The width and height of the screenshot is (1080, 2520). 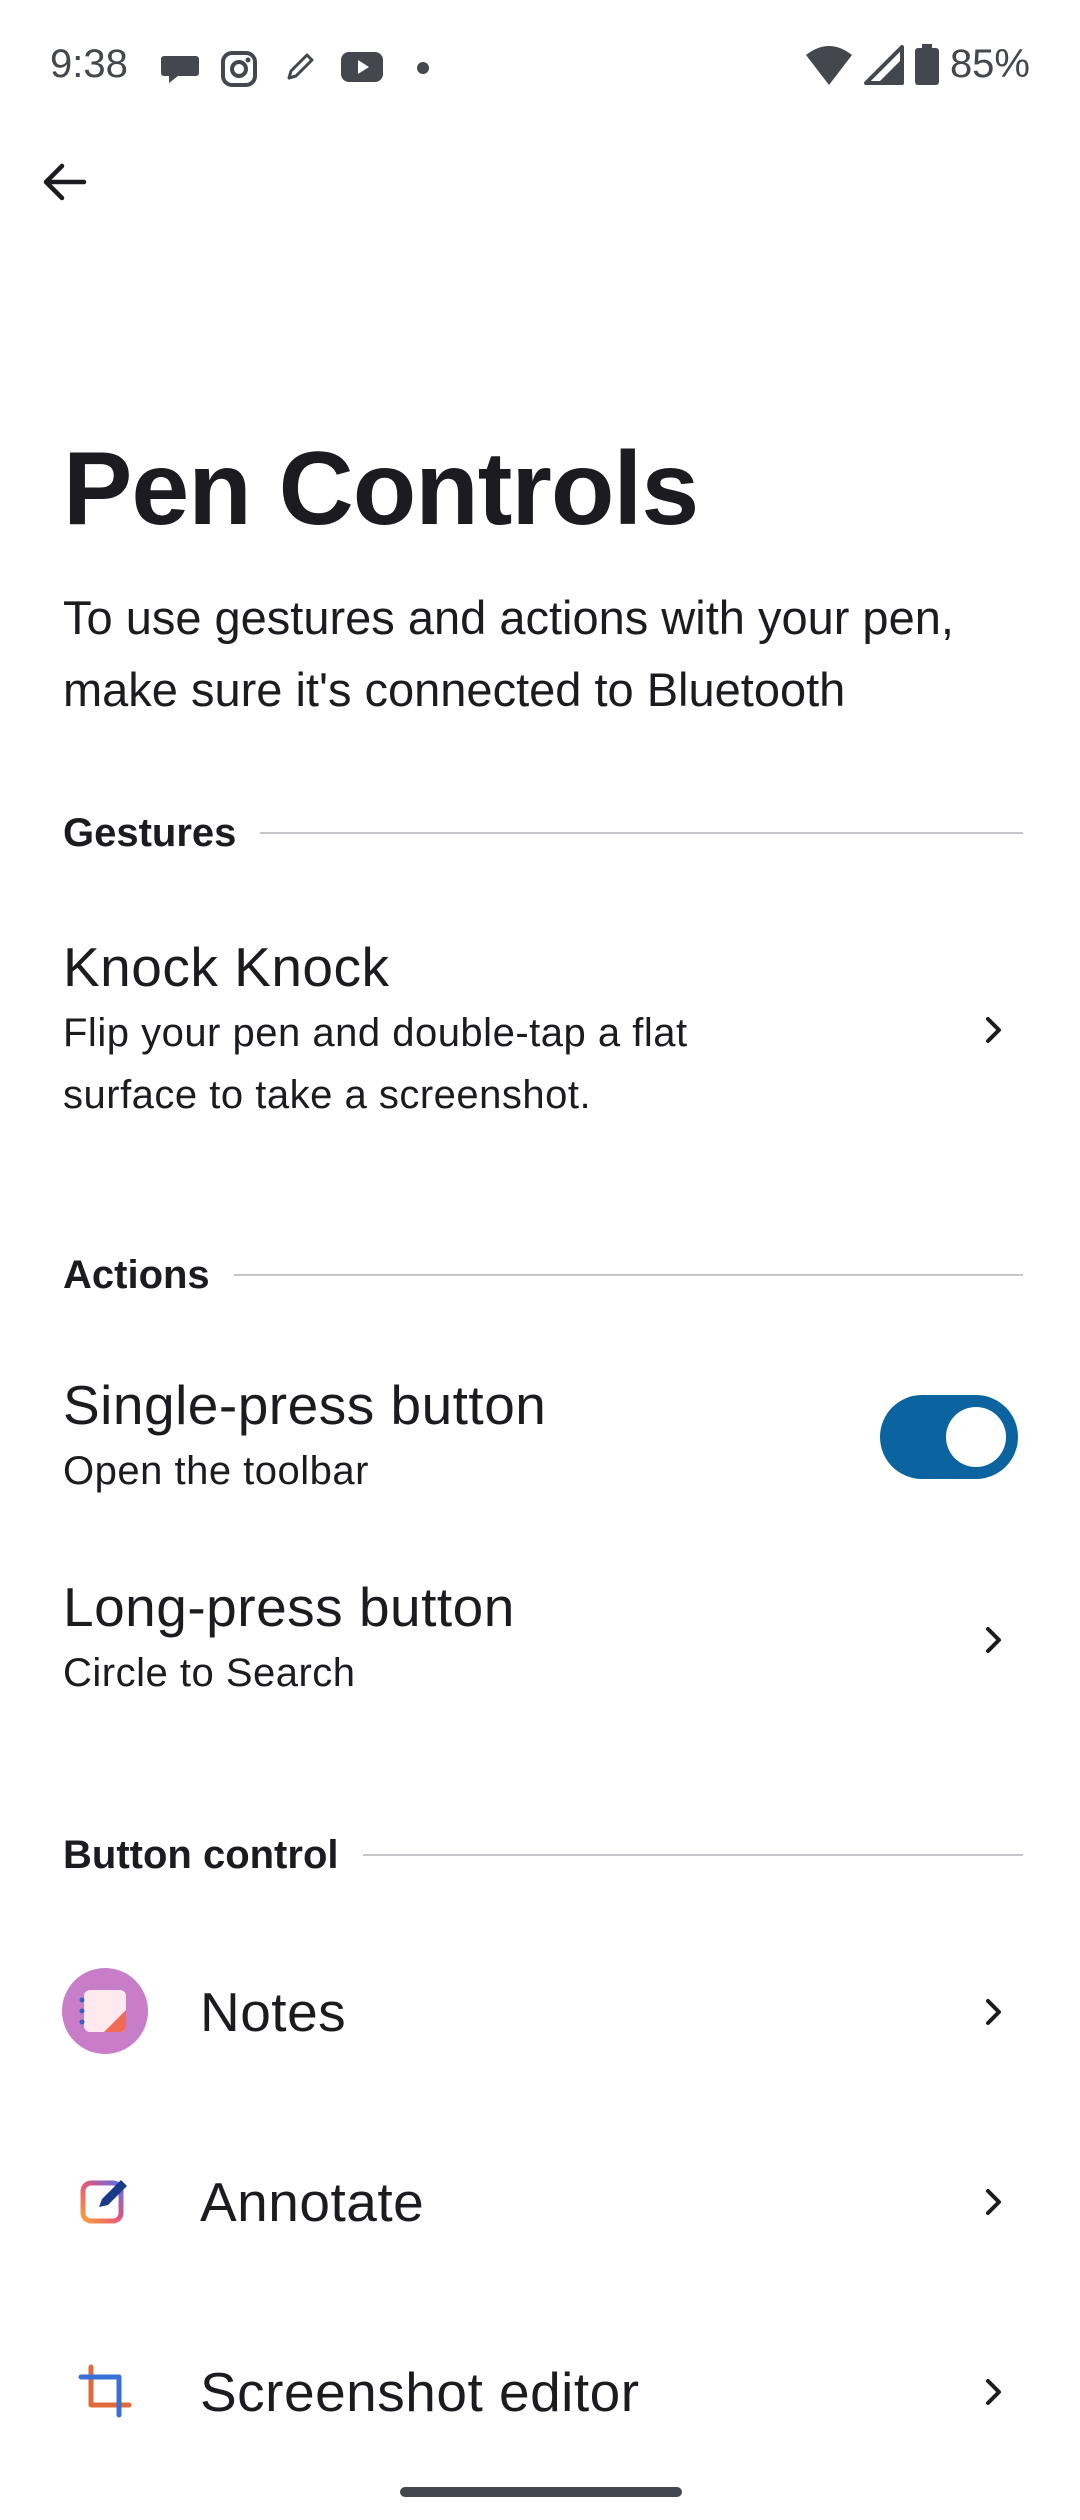 I want to click on long-press-chevron, so click(x=993, y=1640).